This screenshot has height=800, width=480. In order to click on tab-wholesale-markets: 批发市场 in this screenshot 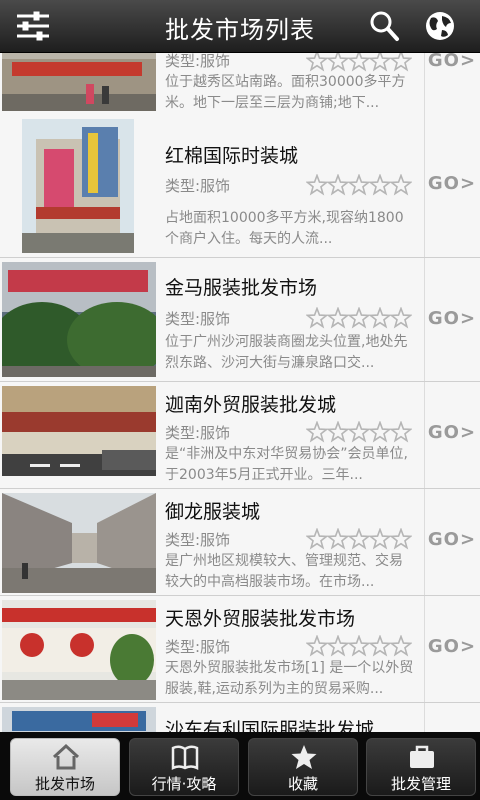, I will do `click(65, 767)`.